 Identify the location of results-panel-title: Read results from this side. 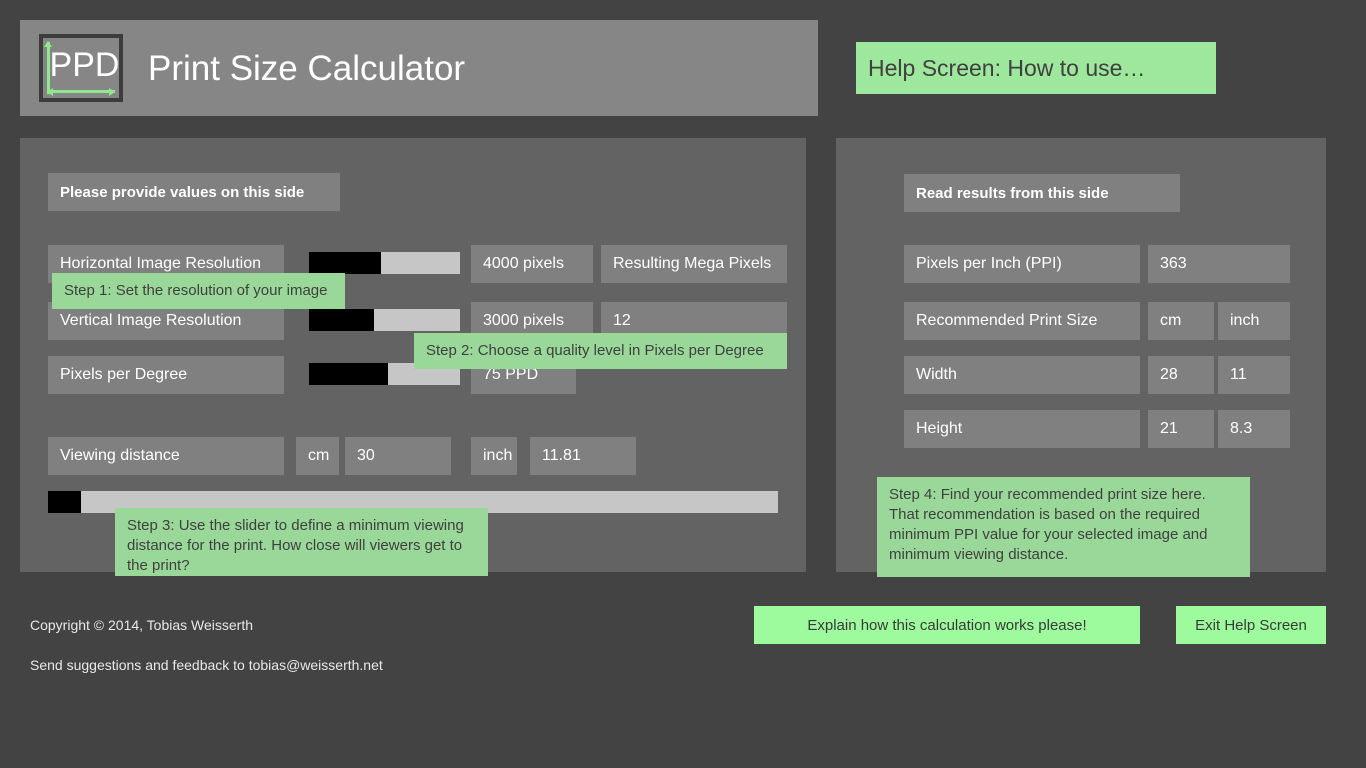
(1042, 193).